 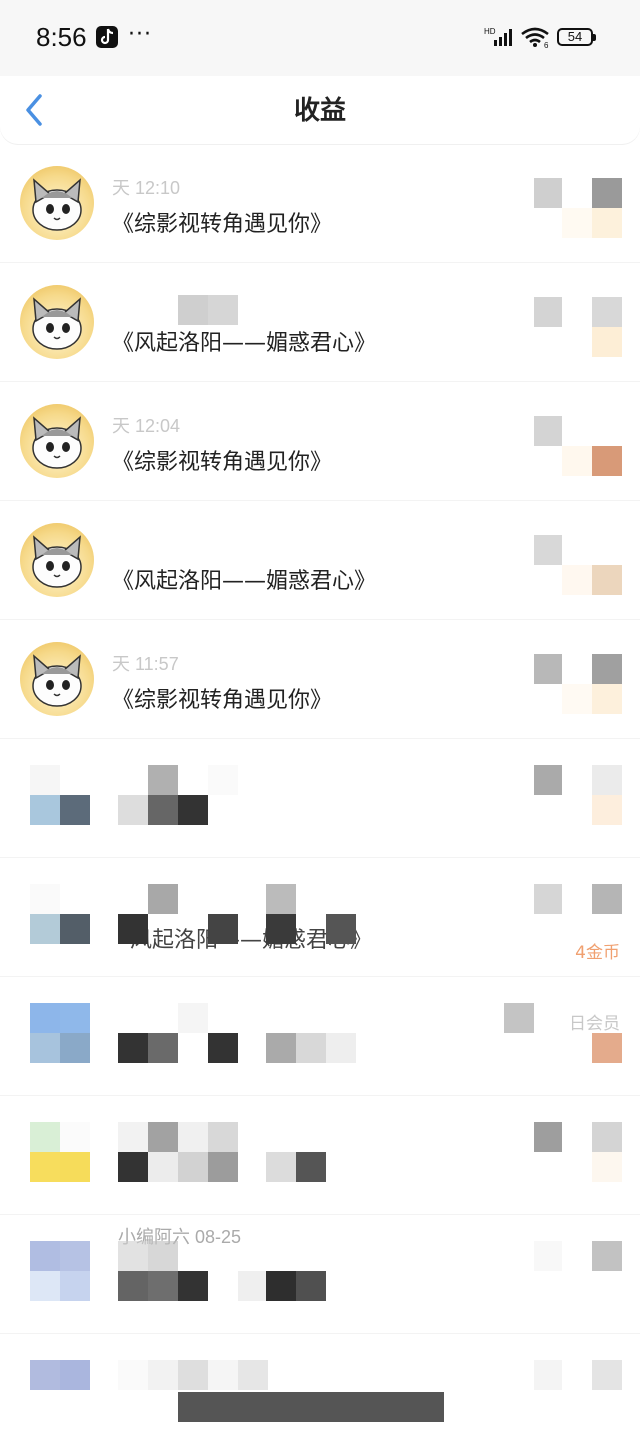 I want to click on signal-icon: HD, so click(x=499, y=39).